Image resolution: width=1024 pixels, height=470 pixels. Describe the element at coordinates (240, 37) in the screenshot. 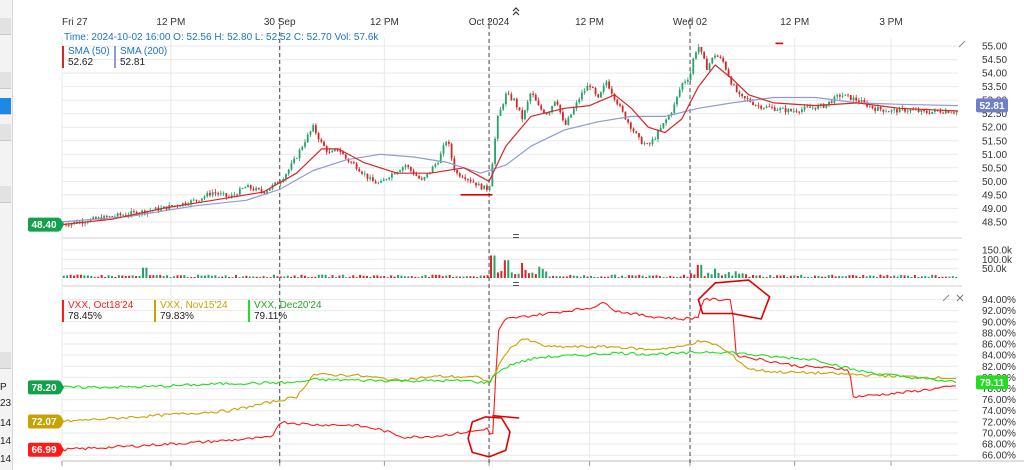

I see `ohlc-high: 52.80` at that location.